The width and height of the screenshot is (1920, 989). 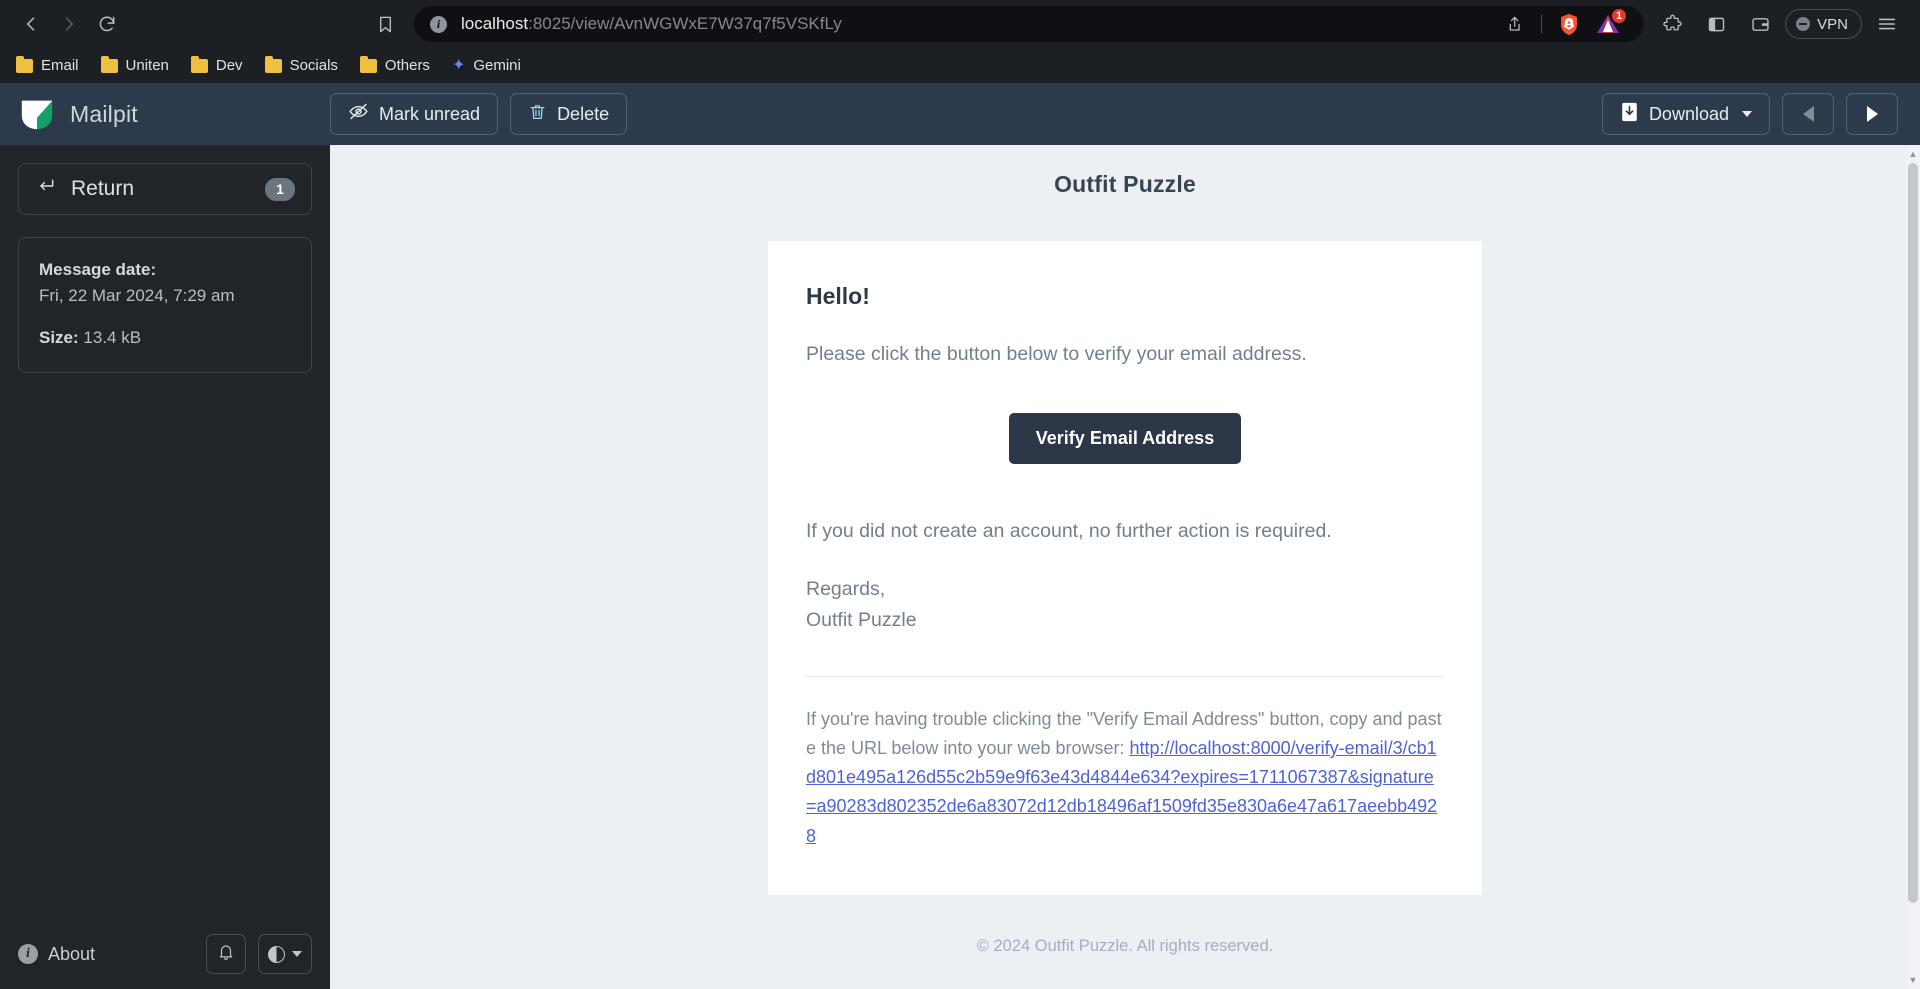 What do you see at coordinates (165, 957) in the screenshot?
I see `sidebar-footer: i About` at bounding box center [165, 957].